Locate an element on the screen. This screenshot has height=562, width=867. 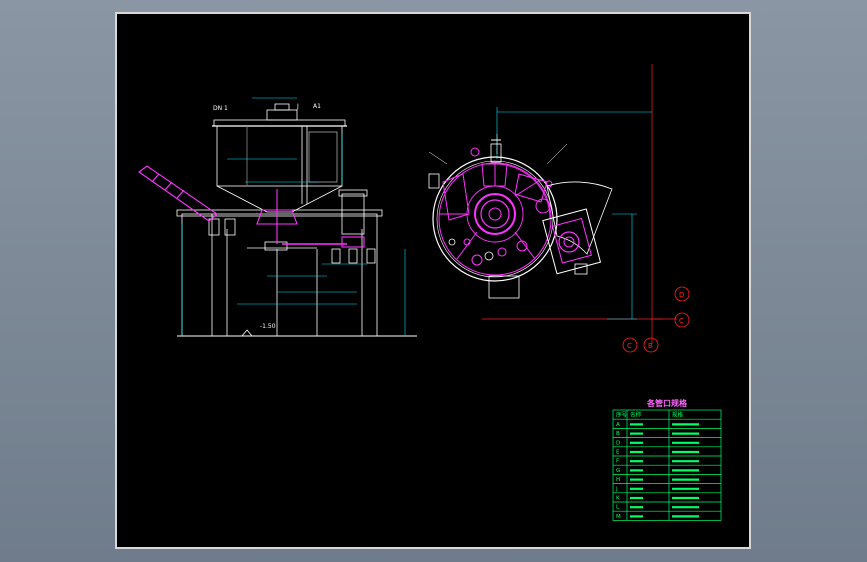
table-cell: J is located at coordinates (616, 489).